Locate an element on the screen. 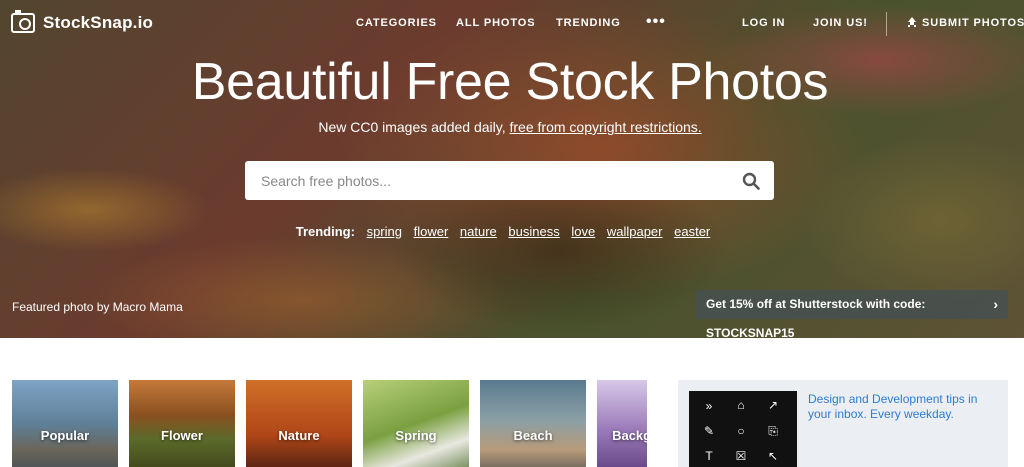 The image size is (1024, 467). category-label: Nature is located at coordinates (299, 435).